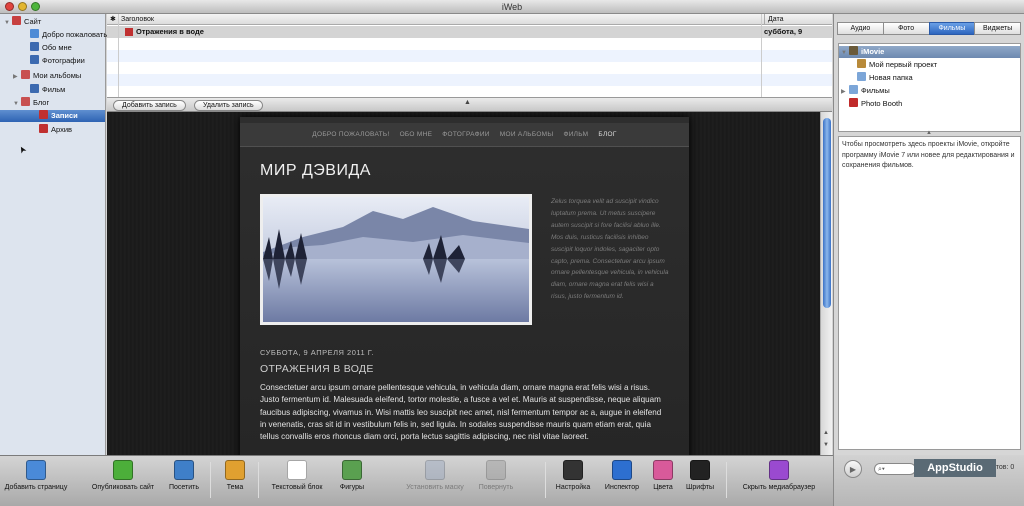 The height and width of the screenshot is (506, 1024). I want to click on sidebar-item-label: Фильм, so click(54, 89).